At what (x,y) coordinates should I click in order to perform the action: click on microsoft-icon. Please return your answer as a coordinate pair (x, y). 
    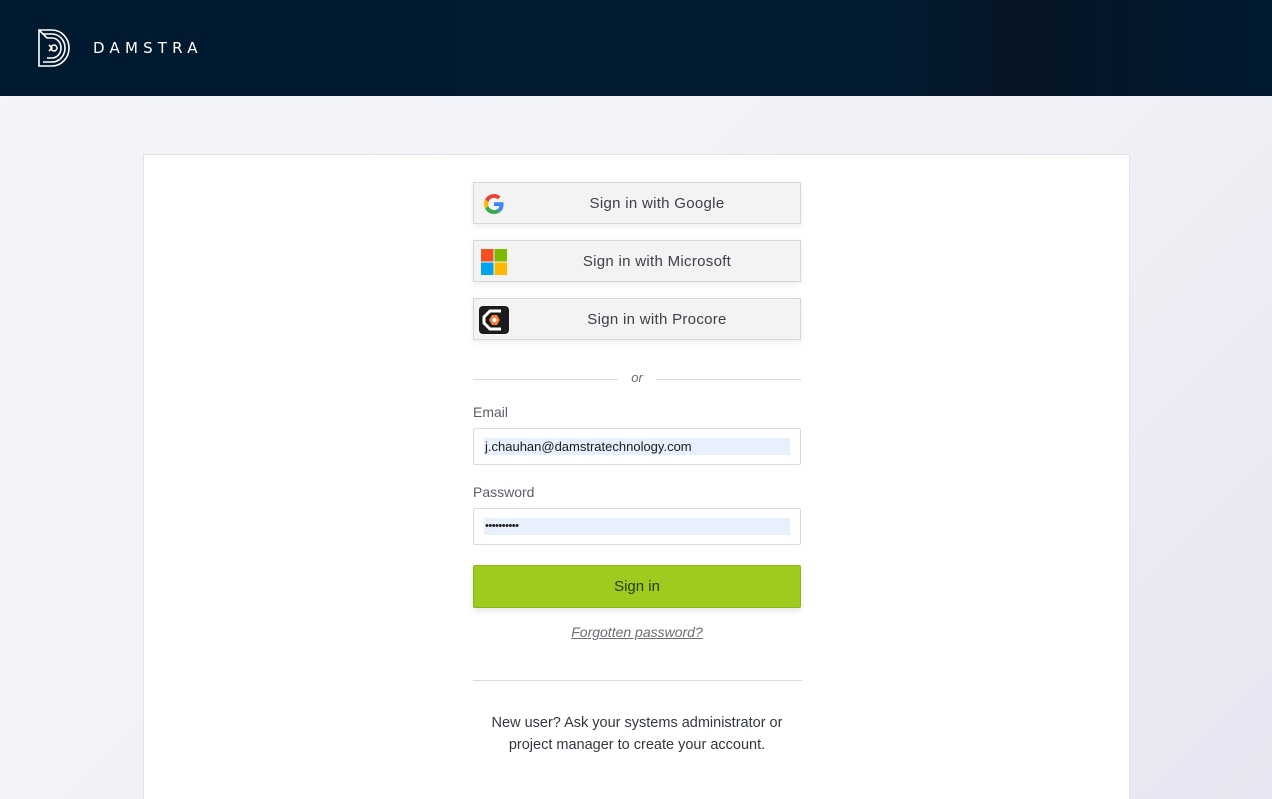
    Looking at the image, I should click on (494, 262).